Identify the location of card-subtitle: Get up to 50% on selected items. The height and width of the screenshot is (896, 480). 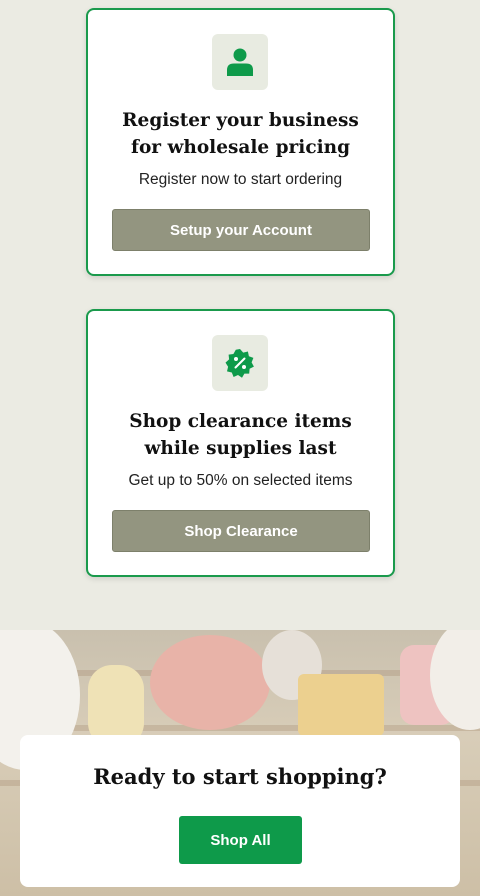
(240, 480).